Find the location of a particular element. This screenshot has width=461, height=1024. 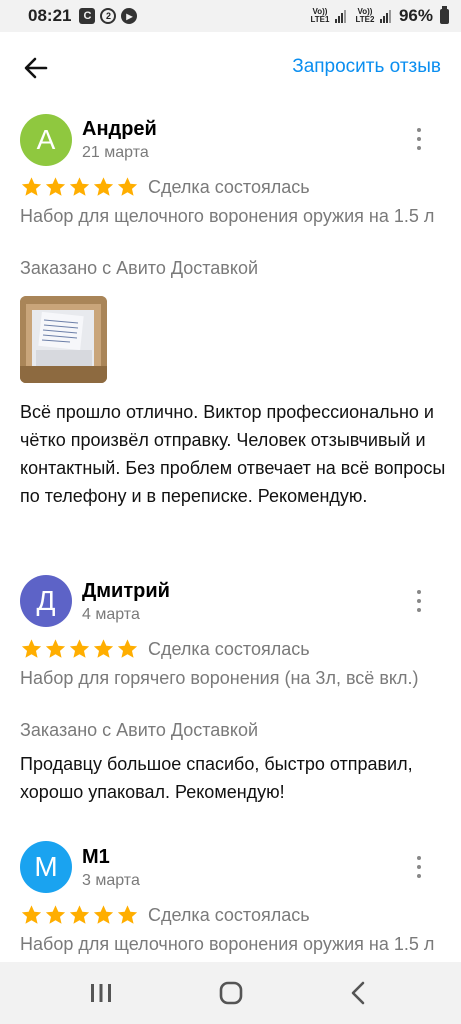

review-photo is located at coordinates (63, 339).